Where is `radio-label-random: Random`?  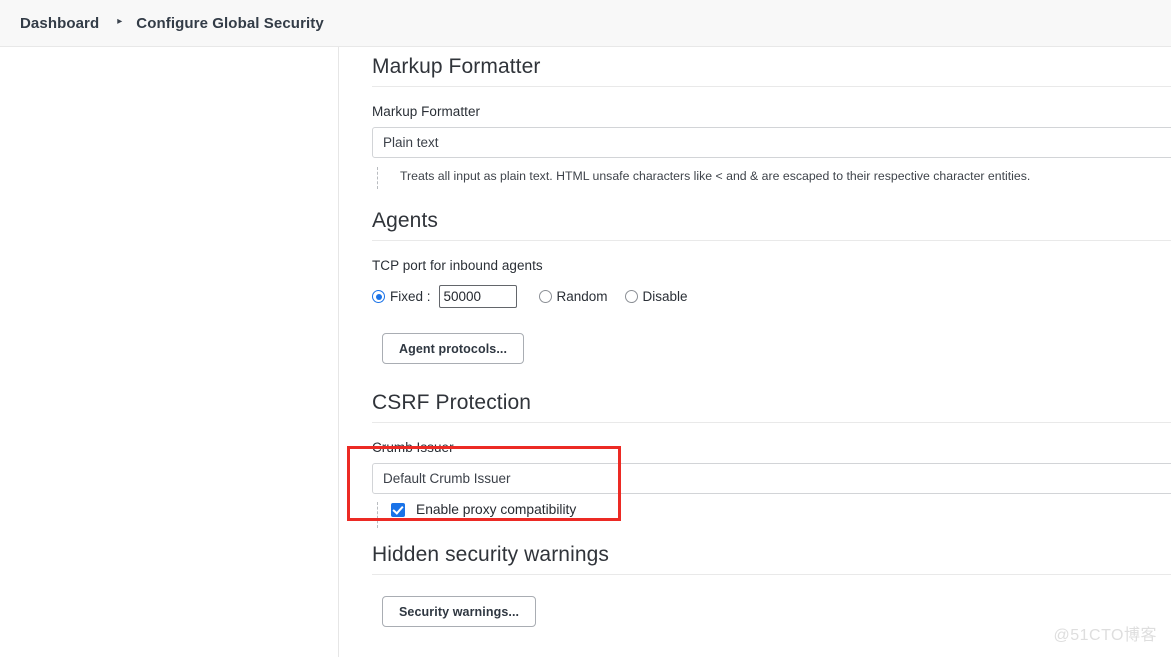 radio-label-random: Random is located at coordinates (582, 296).